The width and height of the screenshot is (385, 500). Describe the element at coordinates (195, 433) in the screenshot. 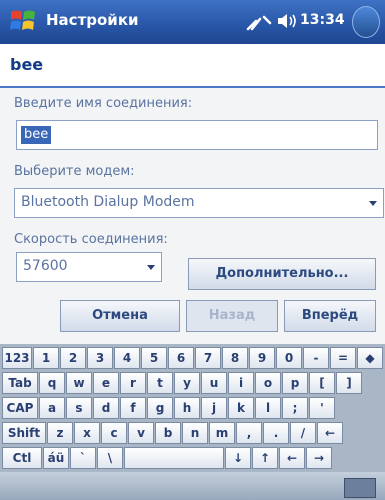

I see `keyboard-key: n` at that location.